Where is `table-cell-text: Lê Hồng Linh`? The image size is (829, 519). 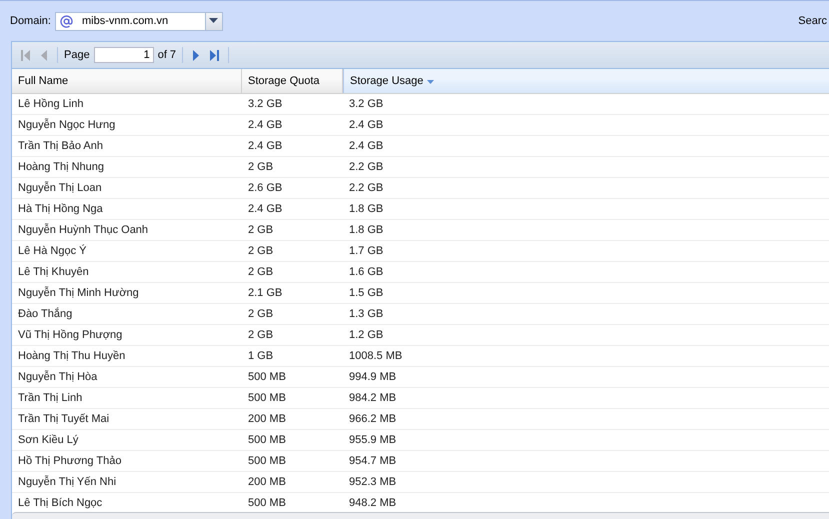
table-cell-text: Lê Hồng Linh is located at coordinates (50, 104).